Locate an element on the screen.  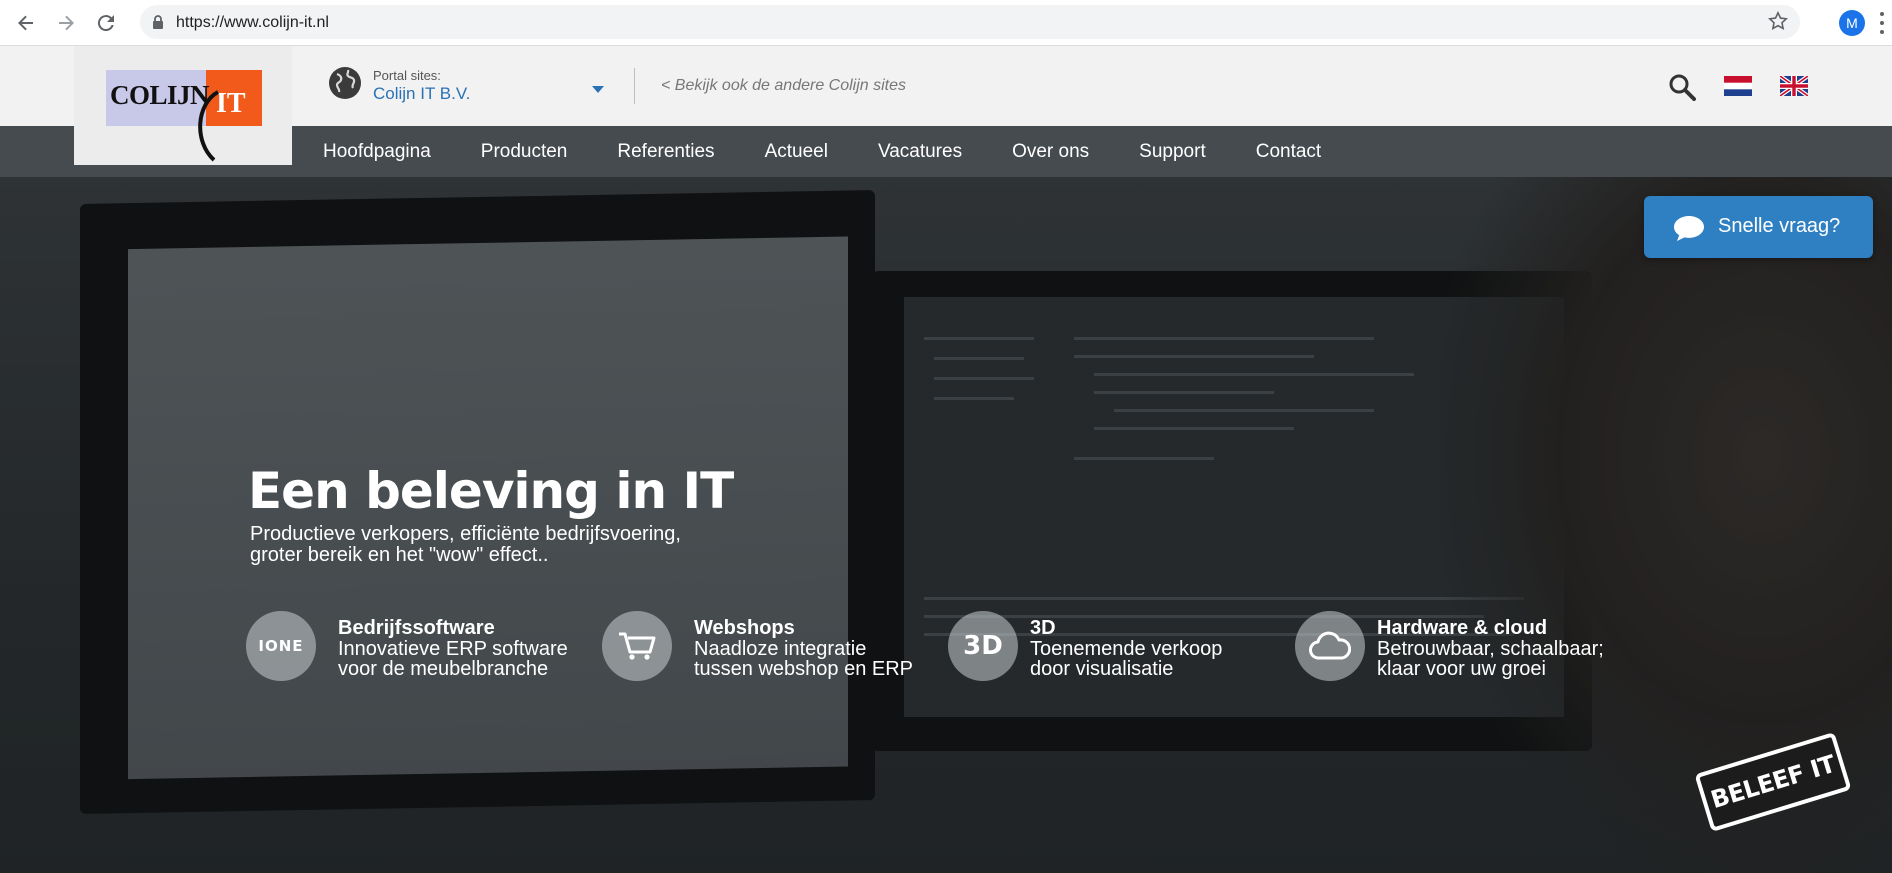
quick-question-label: Snelle vraag? is located at coordinates (1779, 226).